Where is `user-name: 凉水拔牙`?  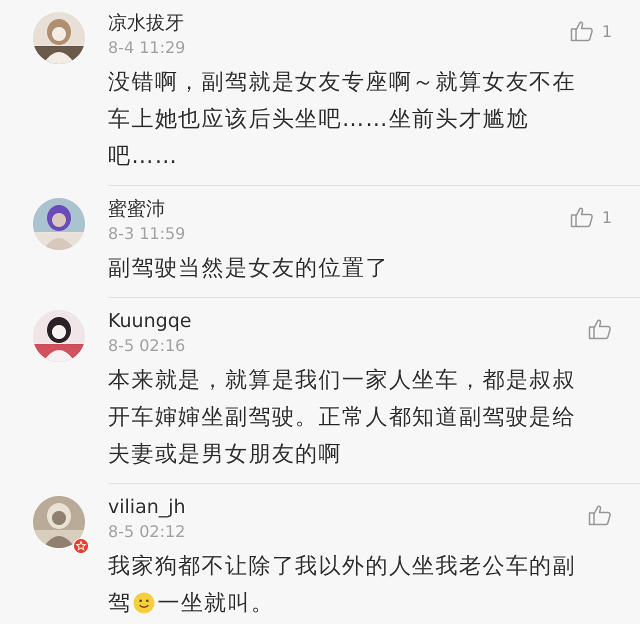
user-name: 凉水拔牙 is located at coordinates (147, 23).